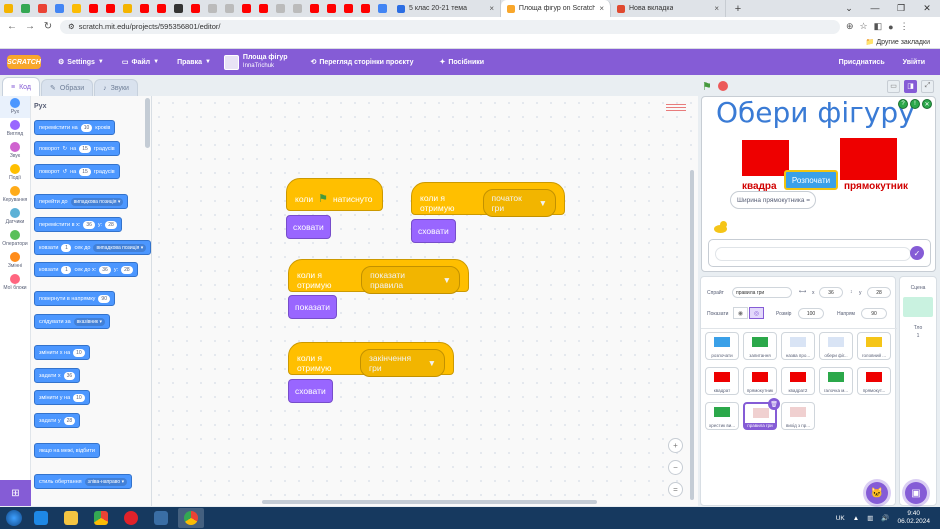 This screenshot has width=940, height=529. What do you see at coordinates (904, 26) in the screenshot?
I see `menu-icon: ⋮` at bounding box center [904, 26].